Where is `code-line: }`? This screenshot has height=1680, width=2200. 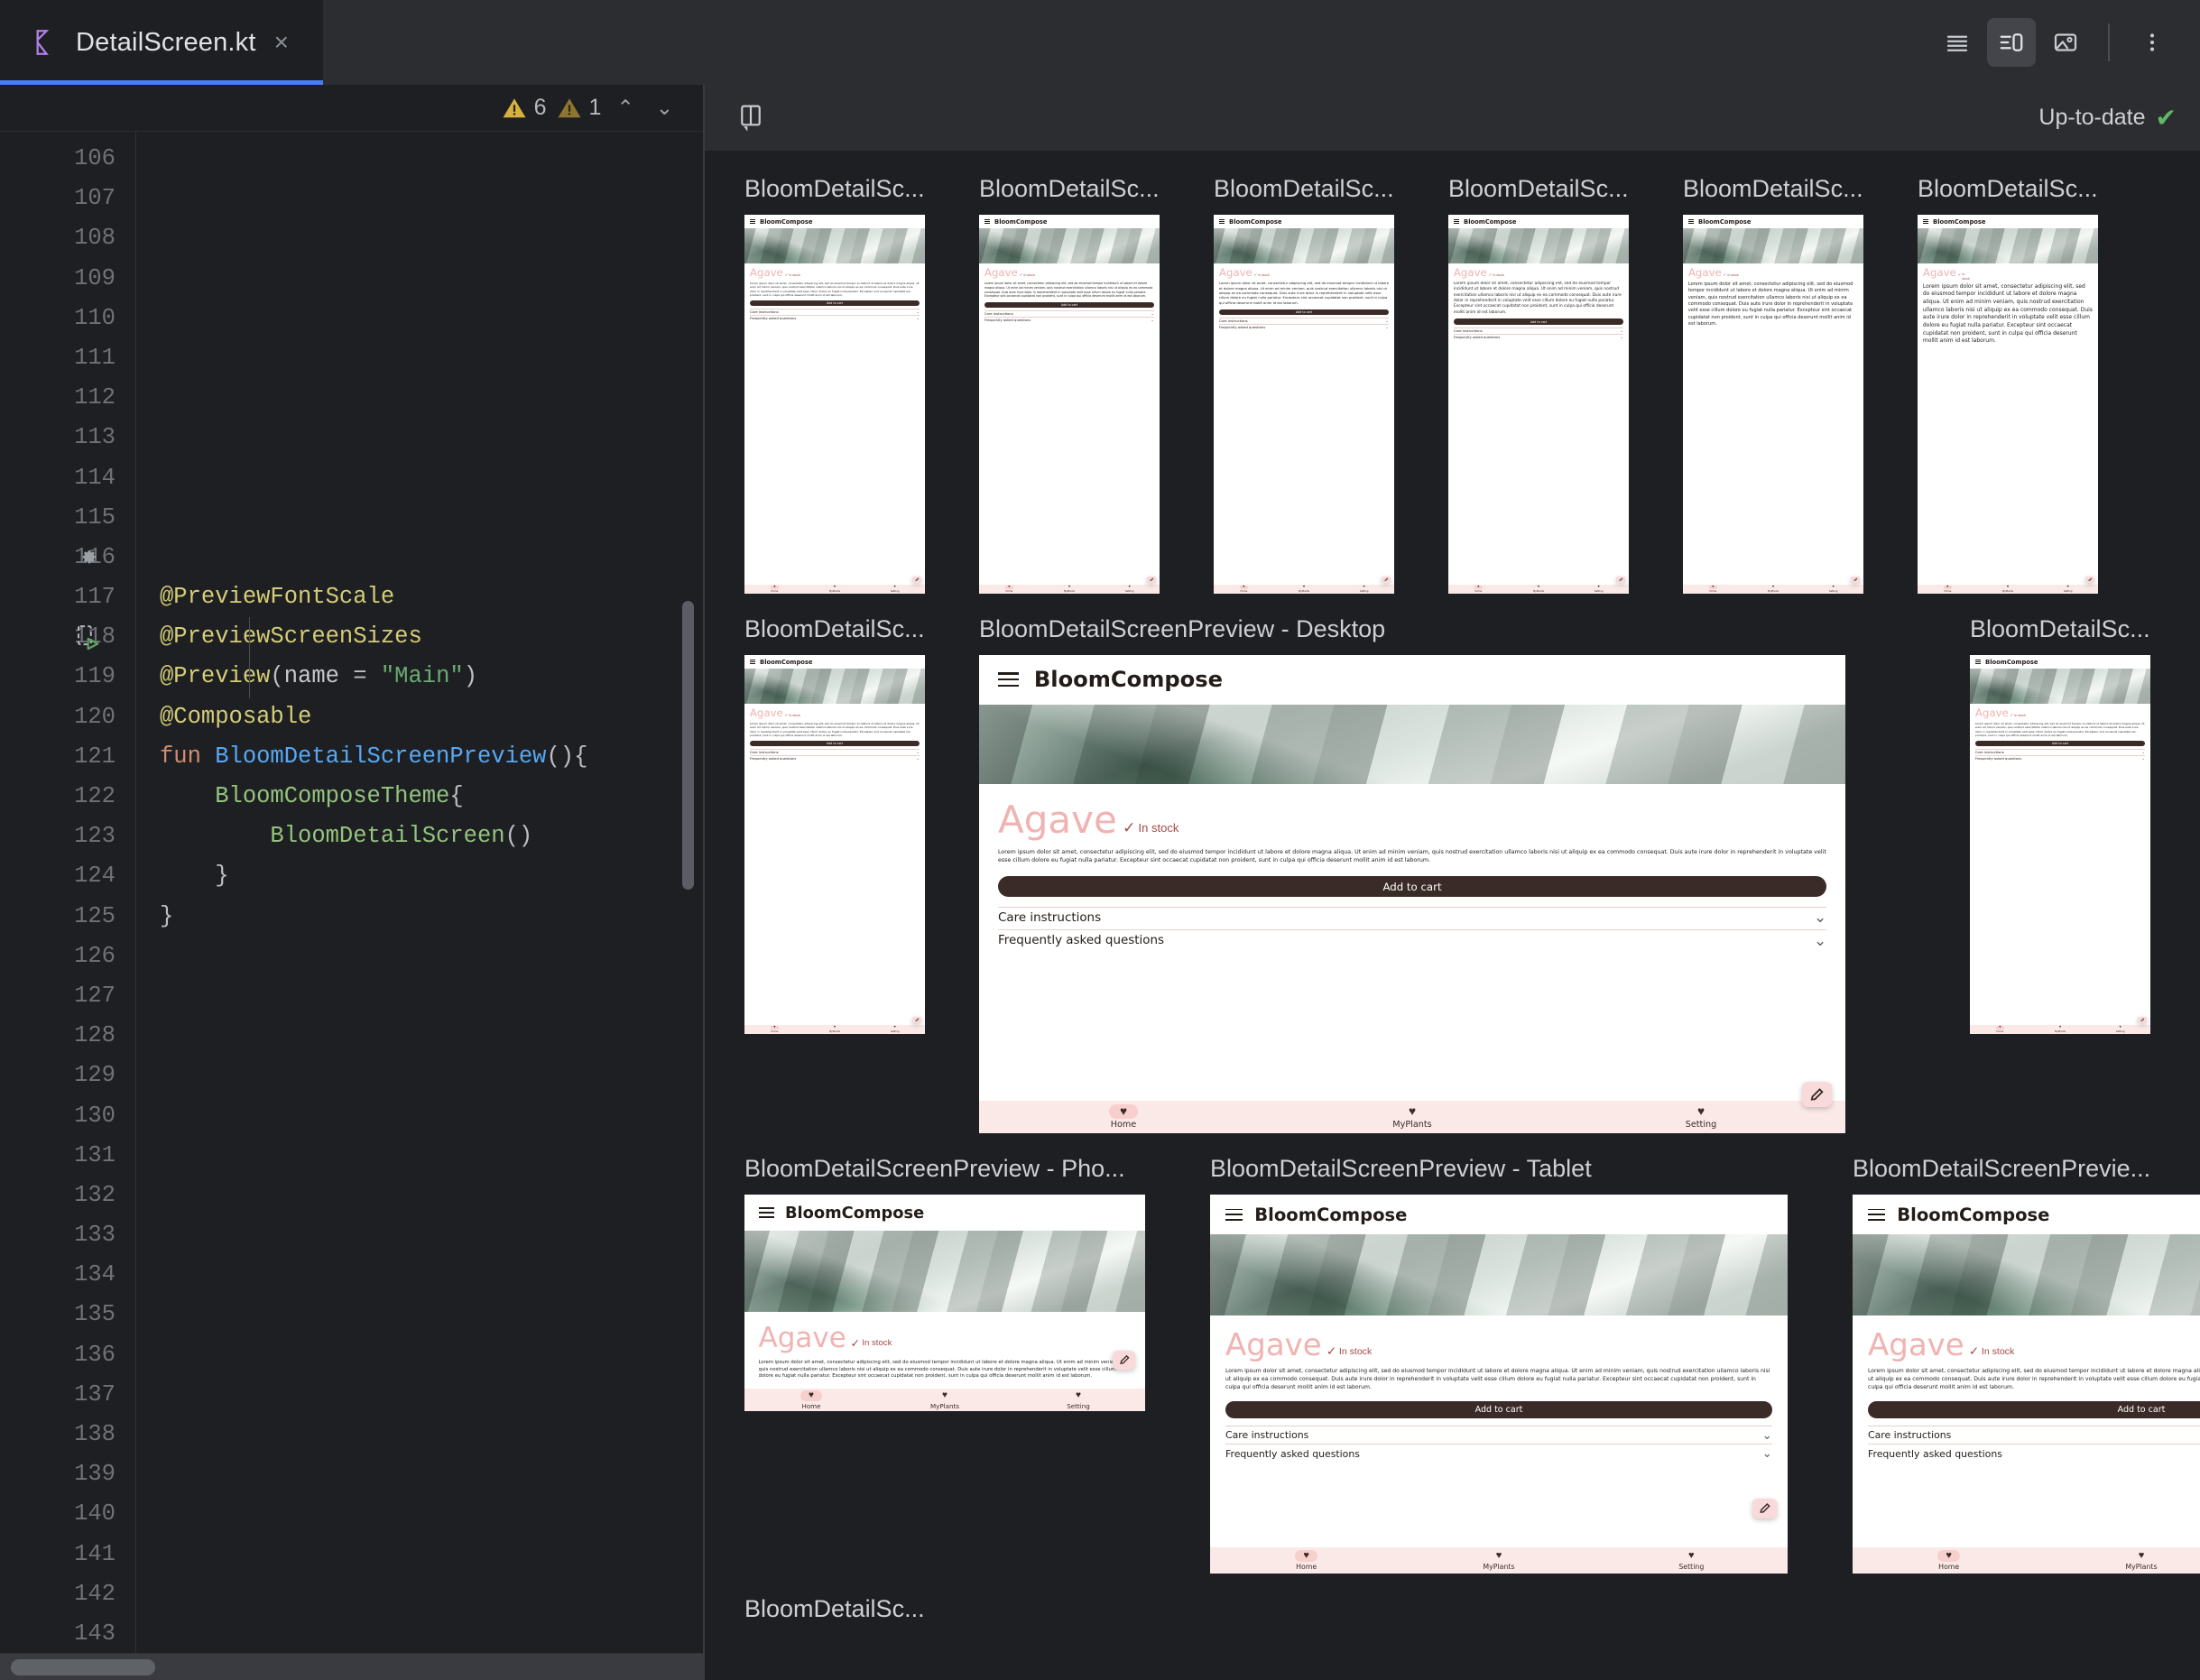
code-line: } is located at coordinates (431, 917).